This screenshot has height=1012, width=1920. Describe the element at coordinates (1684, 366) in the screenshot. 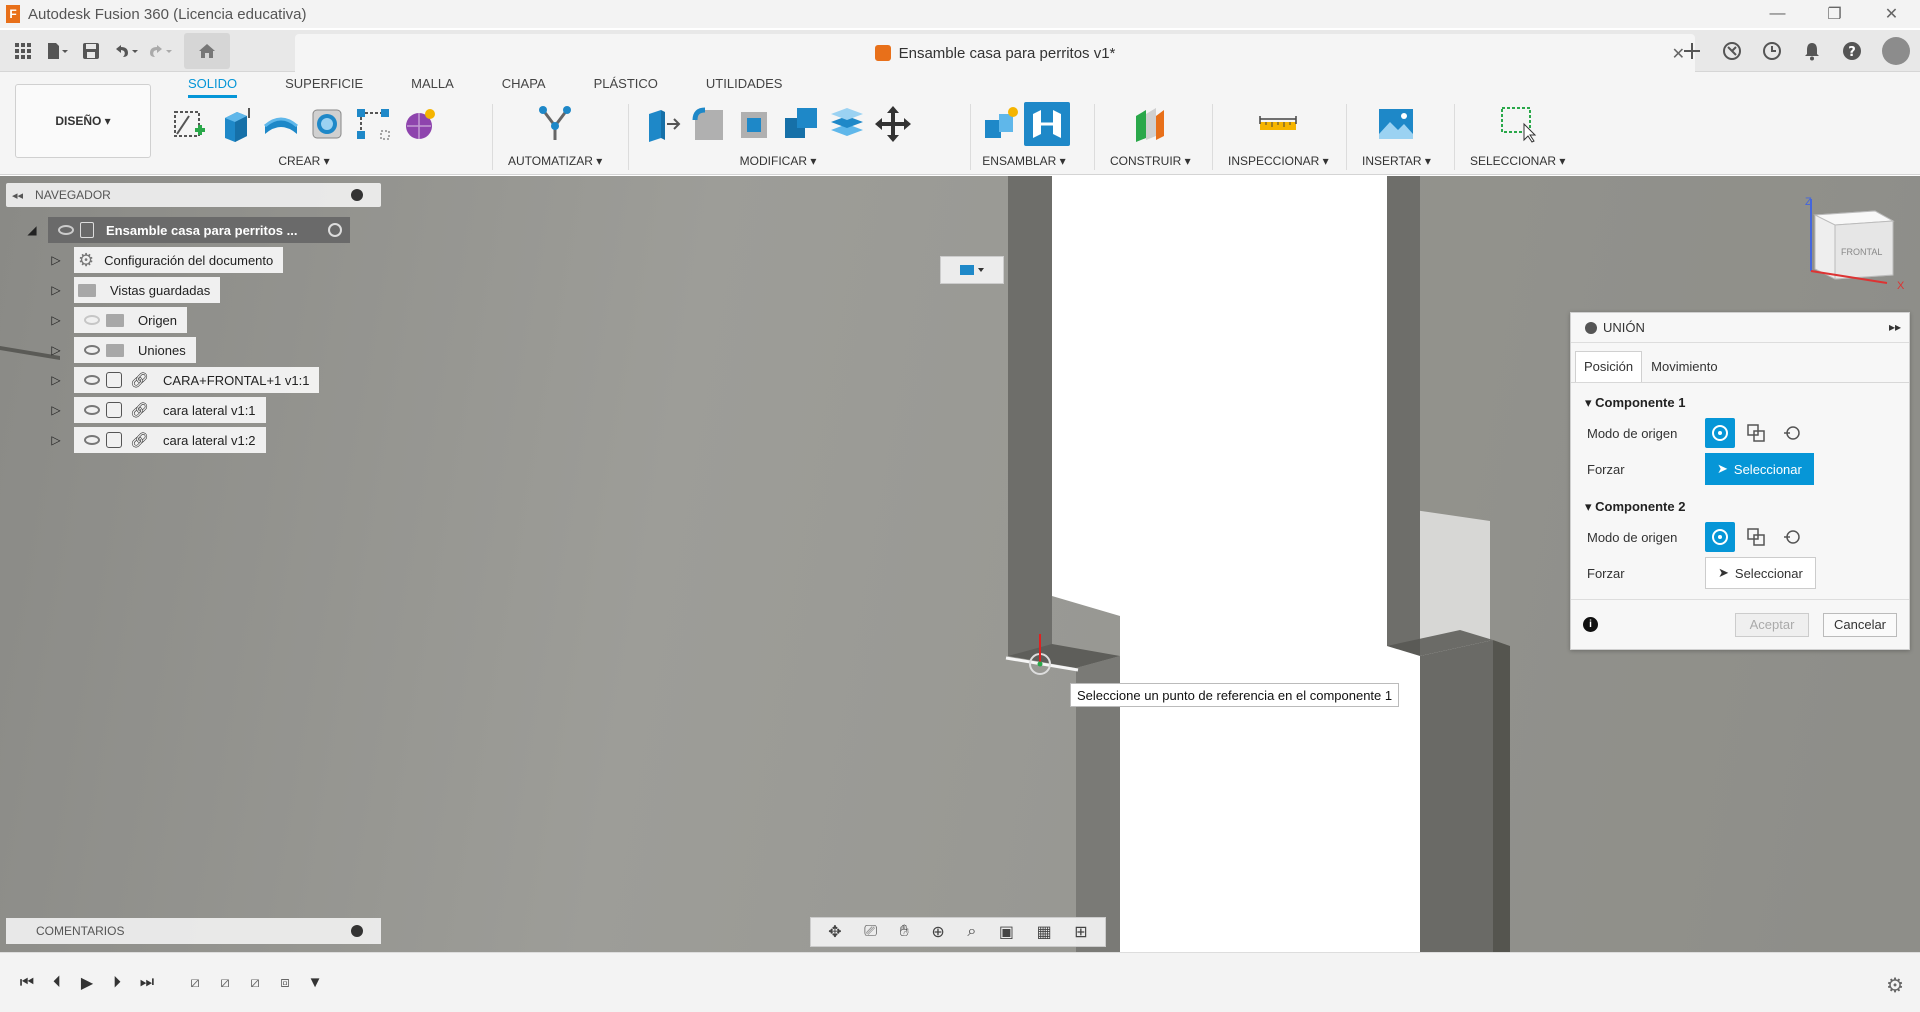

I see `tab-movimiento: Movimiento` at that location.